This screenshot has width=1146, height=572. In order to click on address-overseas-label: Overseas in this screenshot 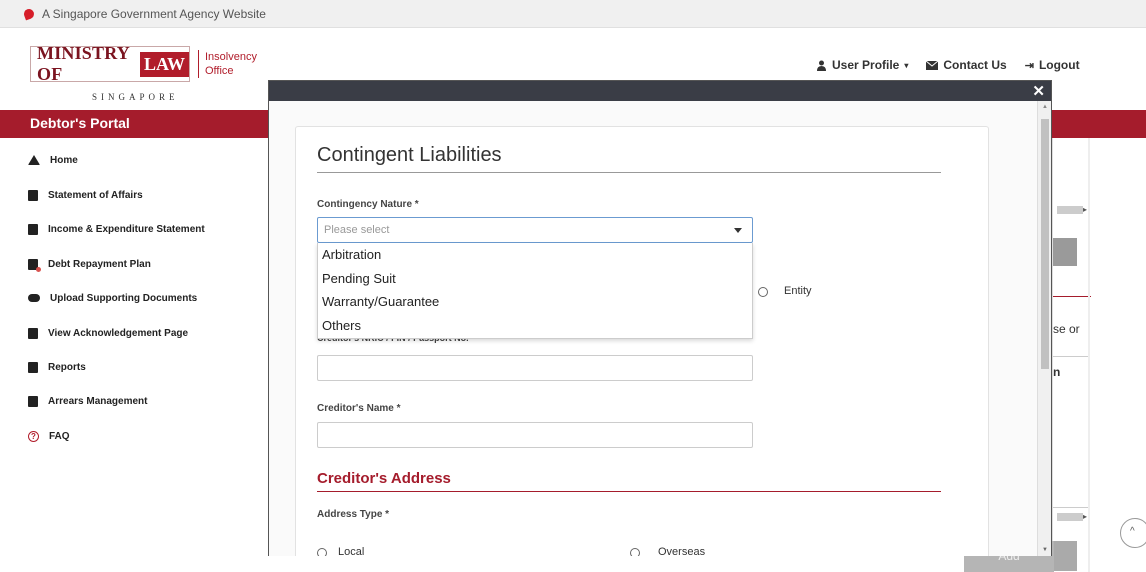, I will do `click(682, 551)`.